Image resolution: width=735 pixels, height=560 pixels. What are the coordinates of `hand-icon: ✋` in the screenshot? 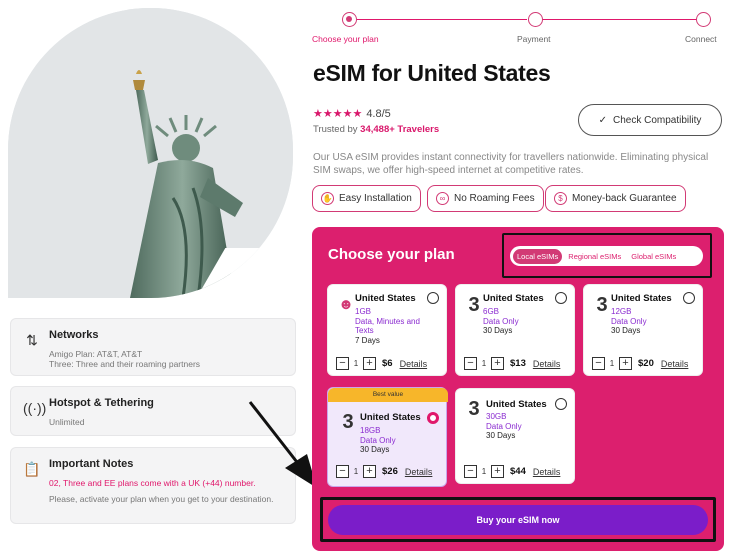 It's located at (327, 198).